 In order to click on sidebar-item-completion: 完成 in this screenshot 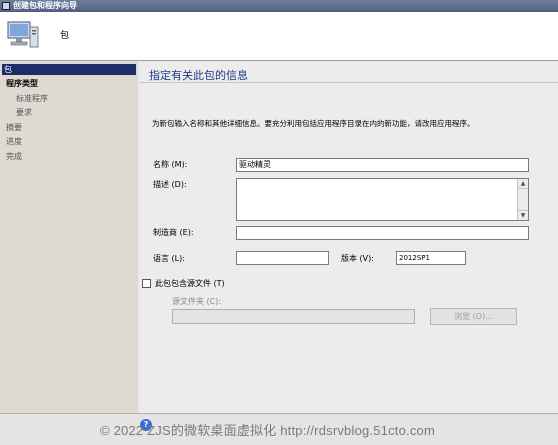, I will do `click(14, 156)`.